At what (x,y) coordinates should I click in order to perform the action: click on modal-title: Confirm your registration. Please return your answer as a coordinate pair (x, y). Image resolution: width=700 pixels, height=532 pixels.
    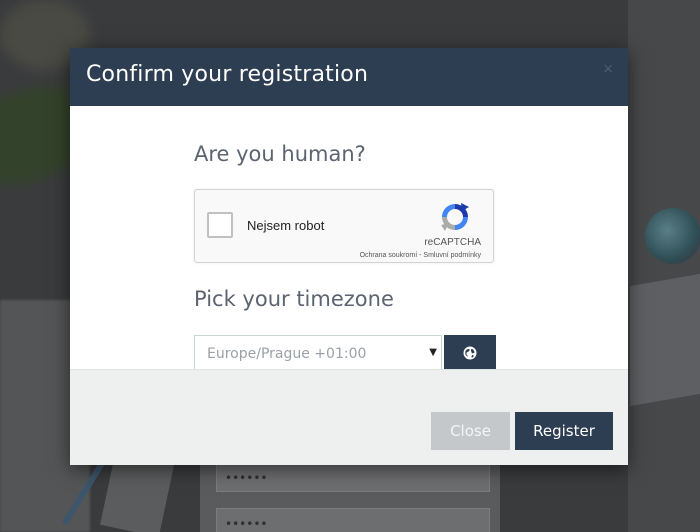
    Looking at the image, I should click on (227, 74).